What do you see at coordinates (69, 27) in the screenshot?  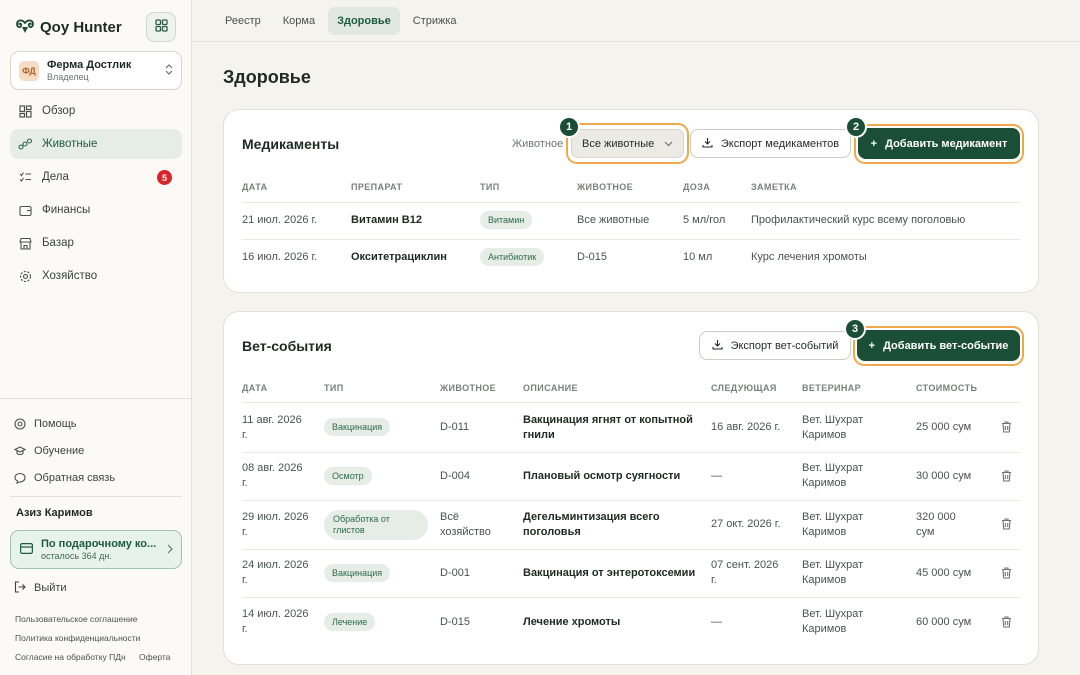 I see `brand: Qoy Hunter` at bounding box center [69, 27].